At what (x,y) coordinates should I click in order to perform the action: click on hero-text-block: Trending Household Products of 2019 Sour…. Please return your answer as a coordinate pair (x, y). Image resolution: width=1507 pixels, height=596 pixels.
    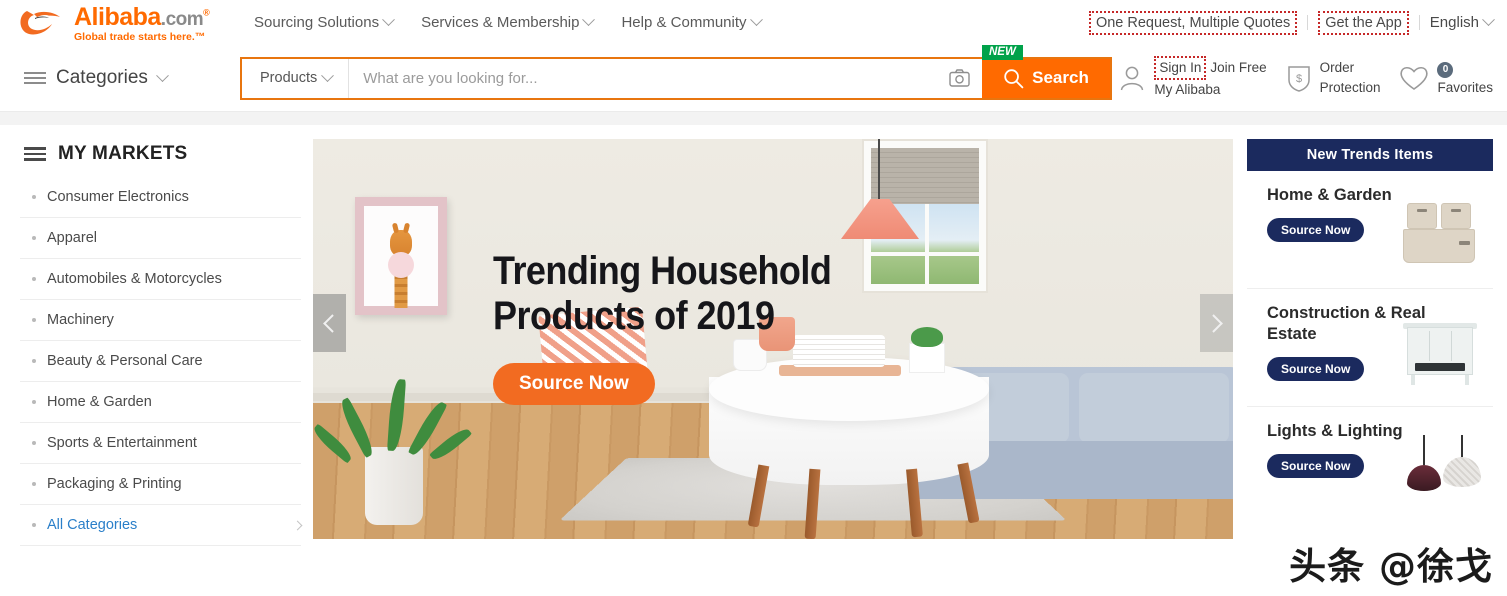
    Looking at the image, I should click on (681, 327).